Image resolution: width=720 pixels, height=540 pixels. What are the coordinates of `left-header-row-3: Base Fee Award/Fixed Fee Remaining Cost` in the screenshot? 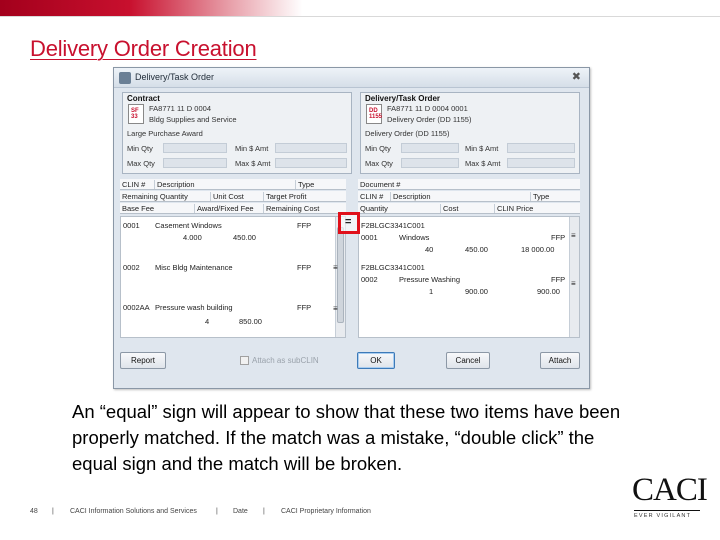 It's located at (233, 208).